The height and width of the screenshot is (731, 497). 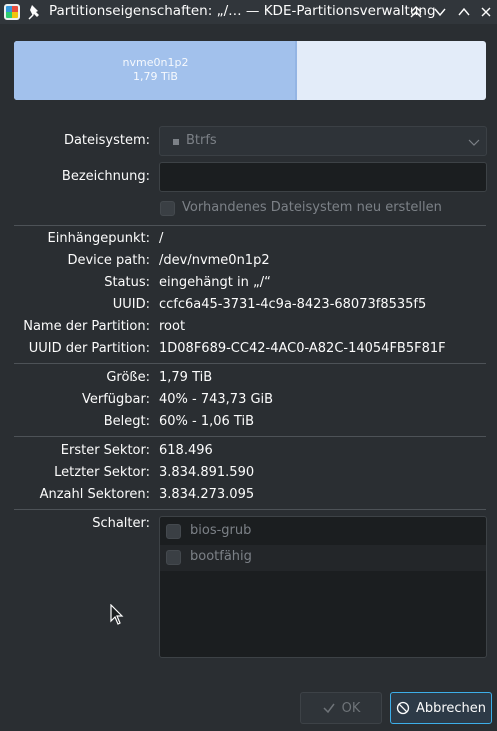 What do you see at coordinates (94, 494) in the screenshot?
I see `sector-count-label: Anzahl Sektoren:` at bounding box center [94, 494].